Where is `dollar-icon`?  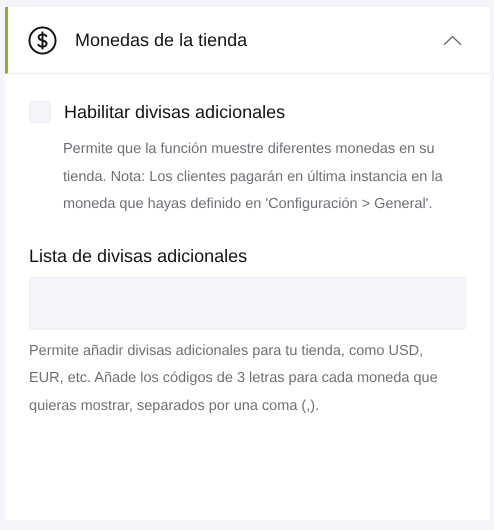 dollar-icon is located at coordinates (42, 40).